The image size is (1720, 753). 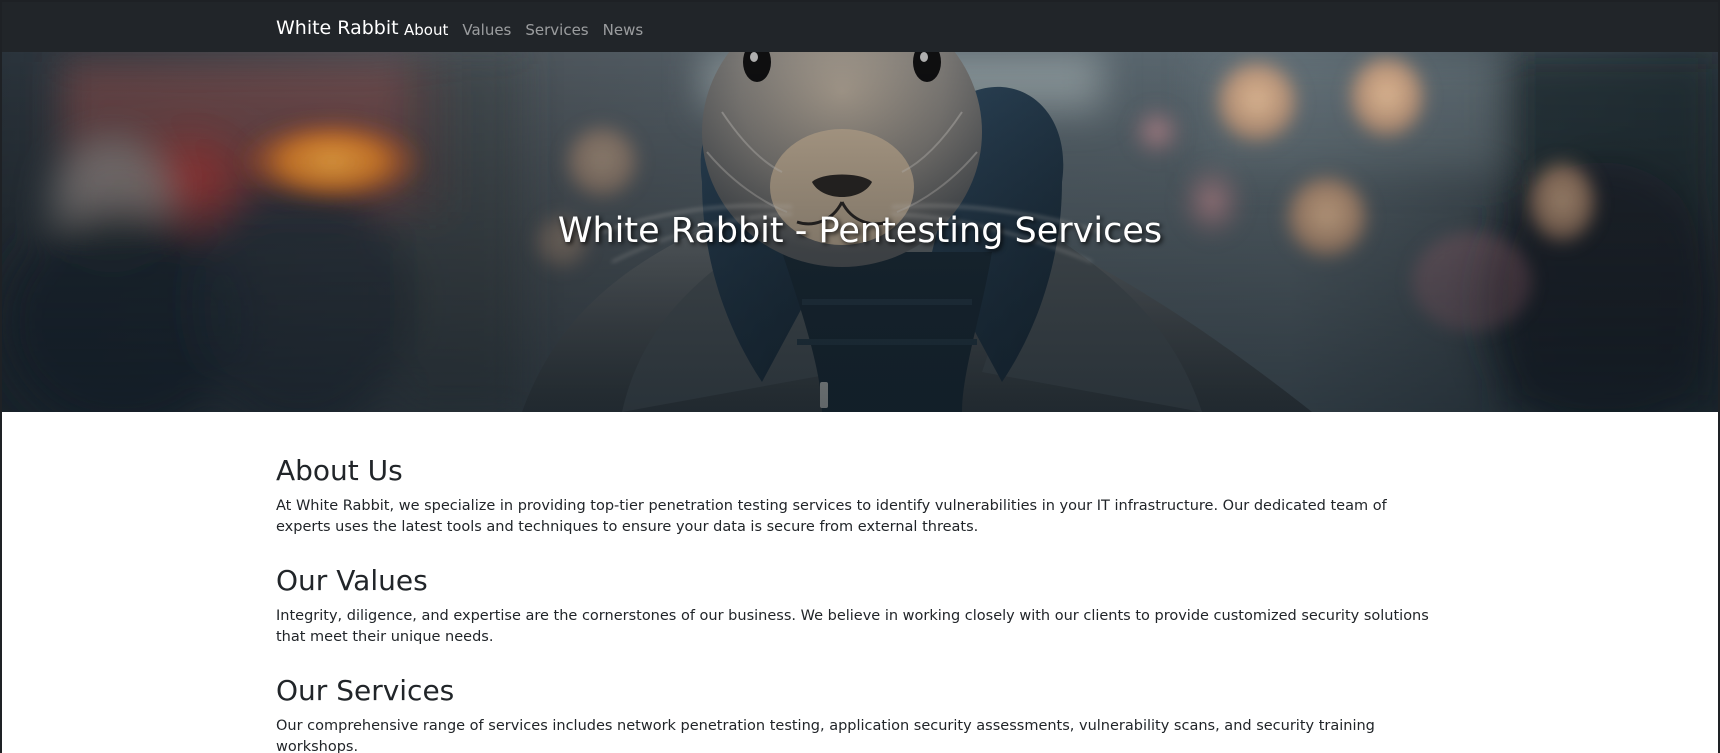 I want to click on brand-link: White Rabbit, so click(x=337, y=28).